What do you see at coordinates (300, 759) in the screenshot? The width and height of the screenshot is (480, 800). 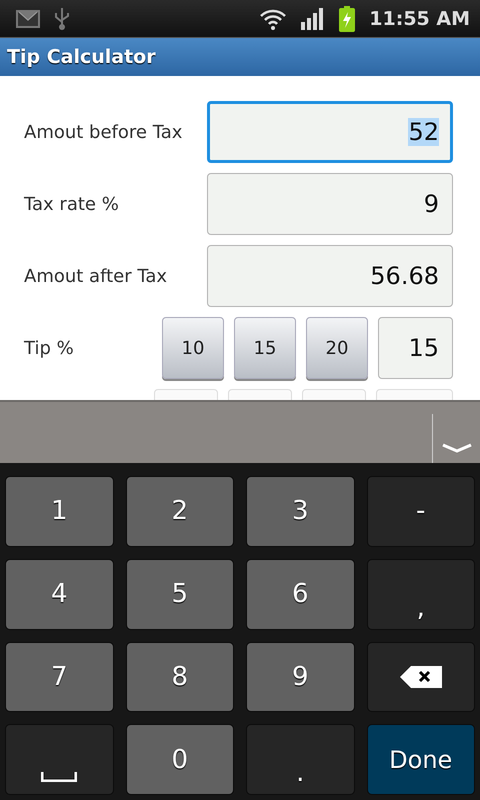 I see `keyboard-key: .` at bounding box center [300, 759].